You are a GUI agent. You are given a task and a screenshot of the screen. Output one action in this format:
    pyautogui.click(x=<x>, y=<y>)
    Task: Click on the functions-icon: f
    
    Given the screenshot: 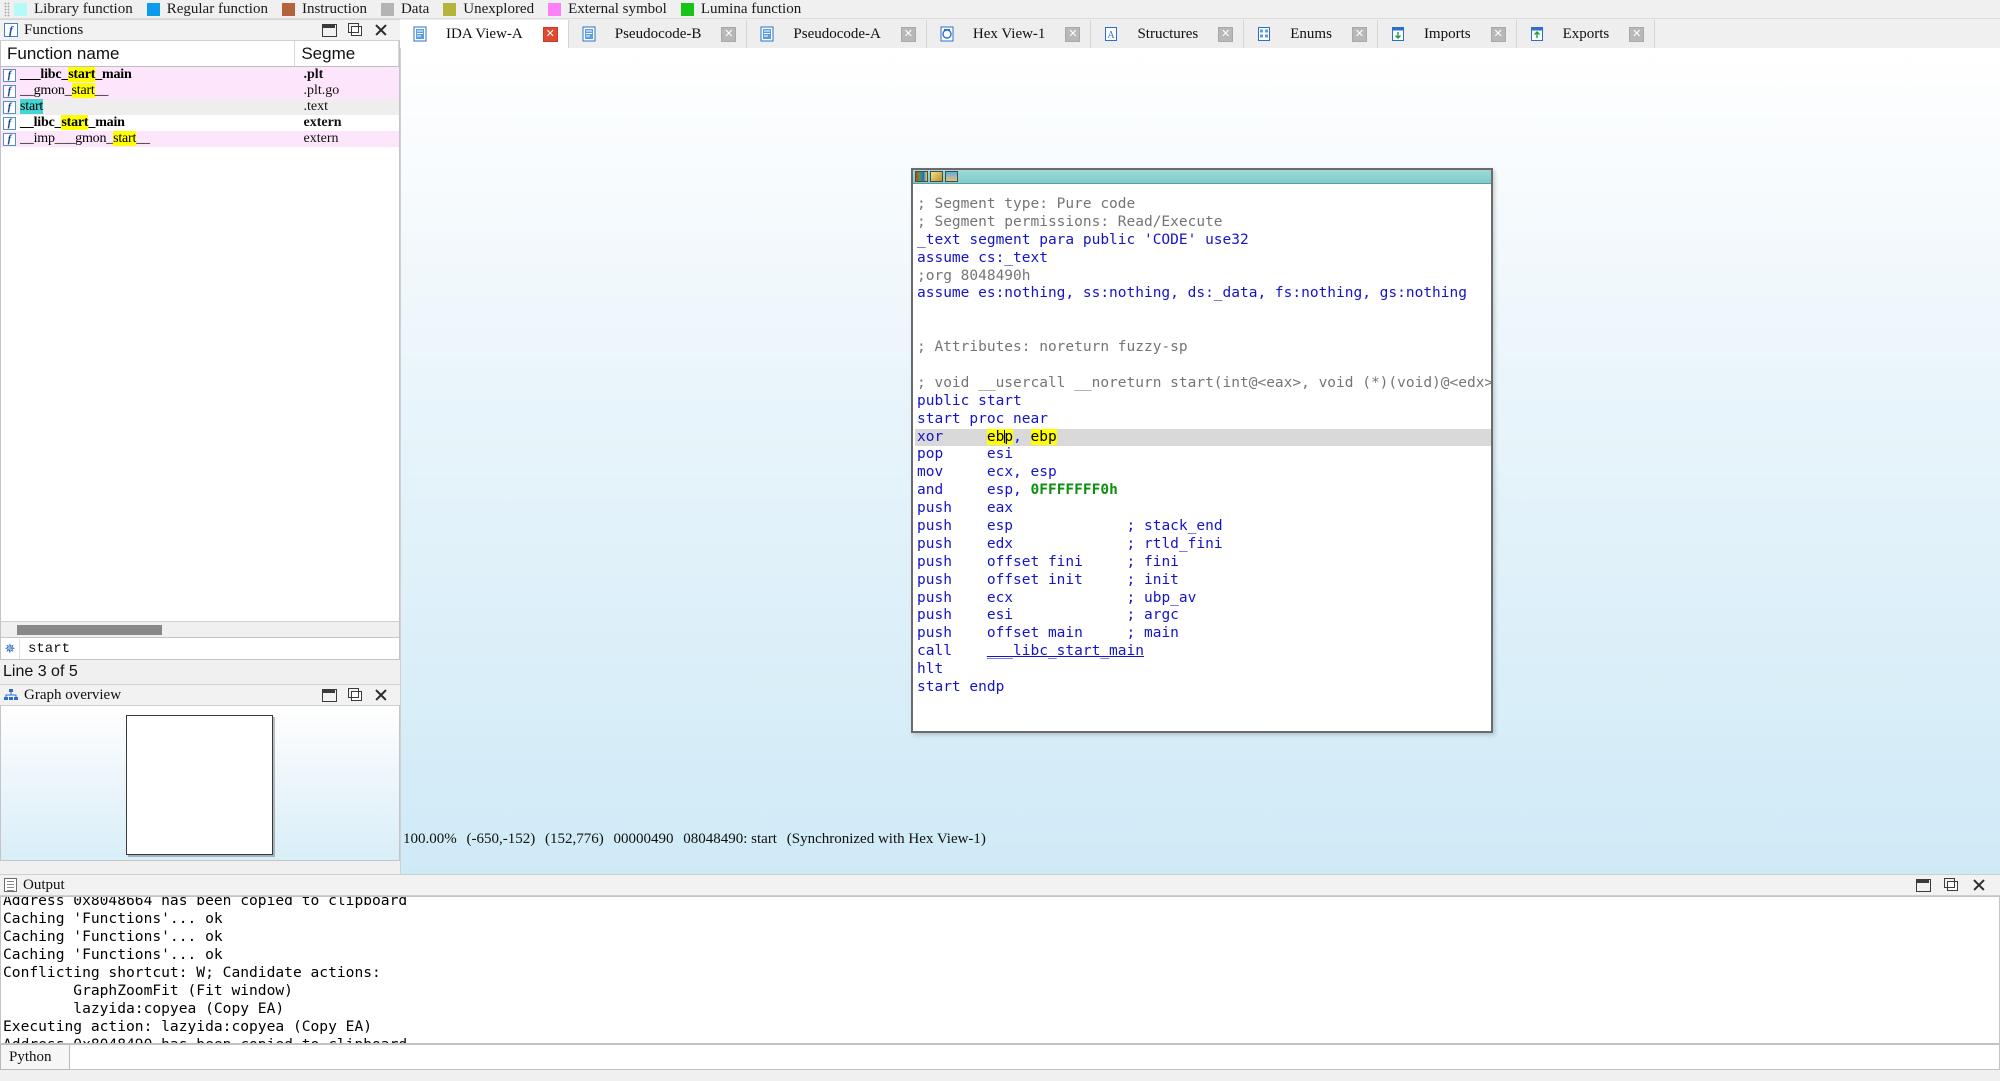 What is the action you would take?
    pyautogui.click(x=11, y=30)
    